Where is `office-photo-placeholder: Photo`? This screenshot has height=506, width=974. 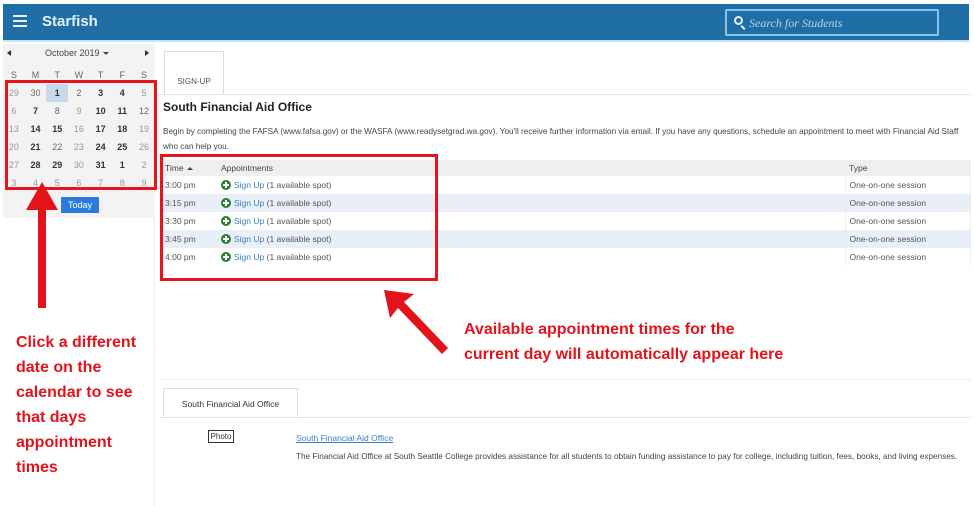 office-photo-placeholder: Photo is located at coordinates (221, 436).